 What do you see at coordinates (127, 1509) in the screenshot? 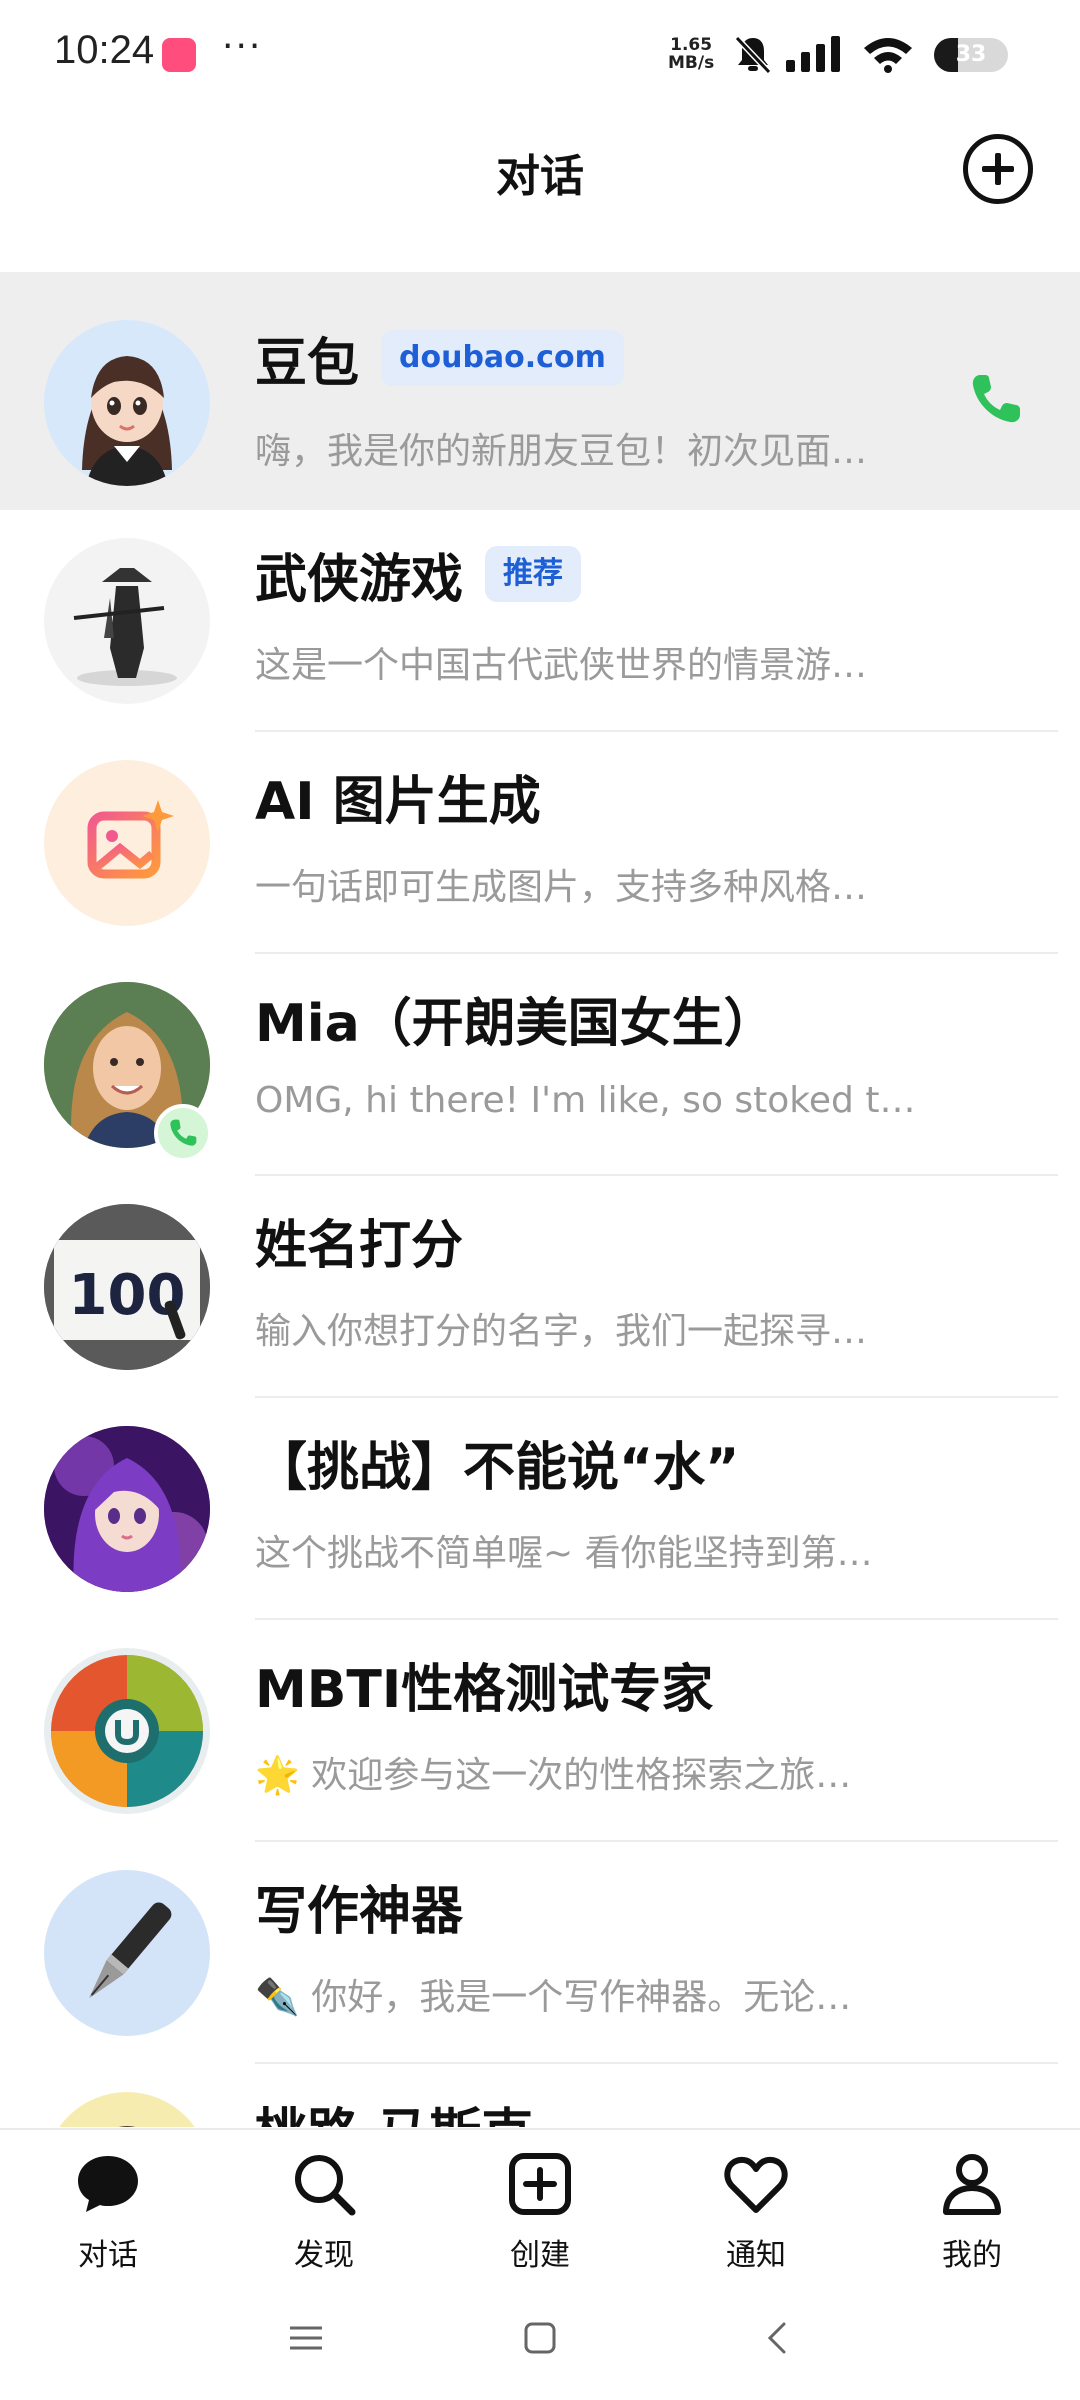
I see `purple-girl-avatar` at bounding box center [127, 1509].